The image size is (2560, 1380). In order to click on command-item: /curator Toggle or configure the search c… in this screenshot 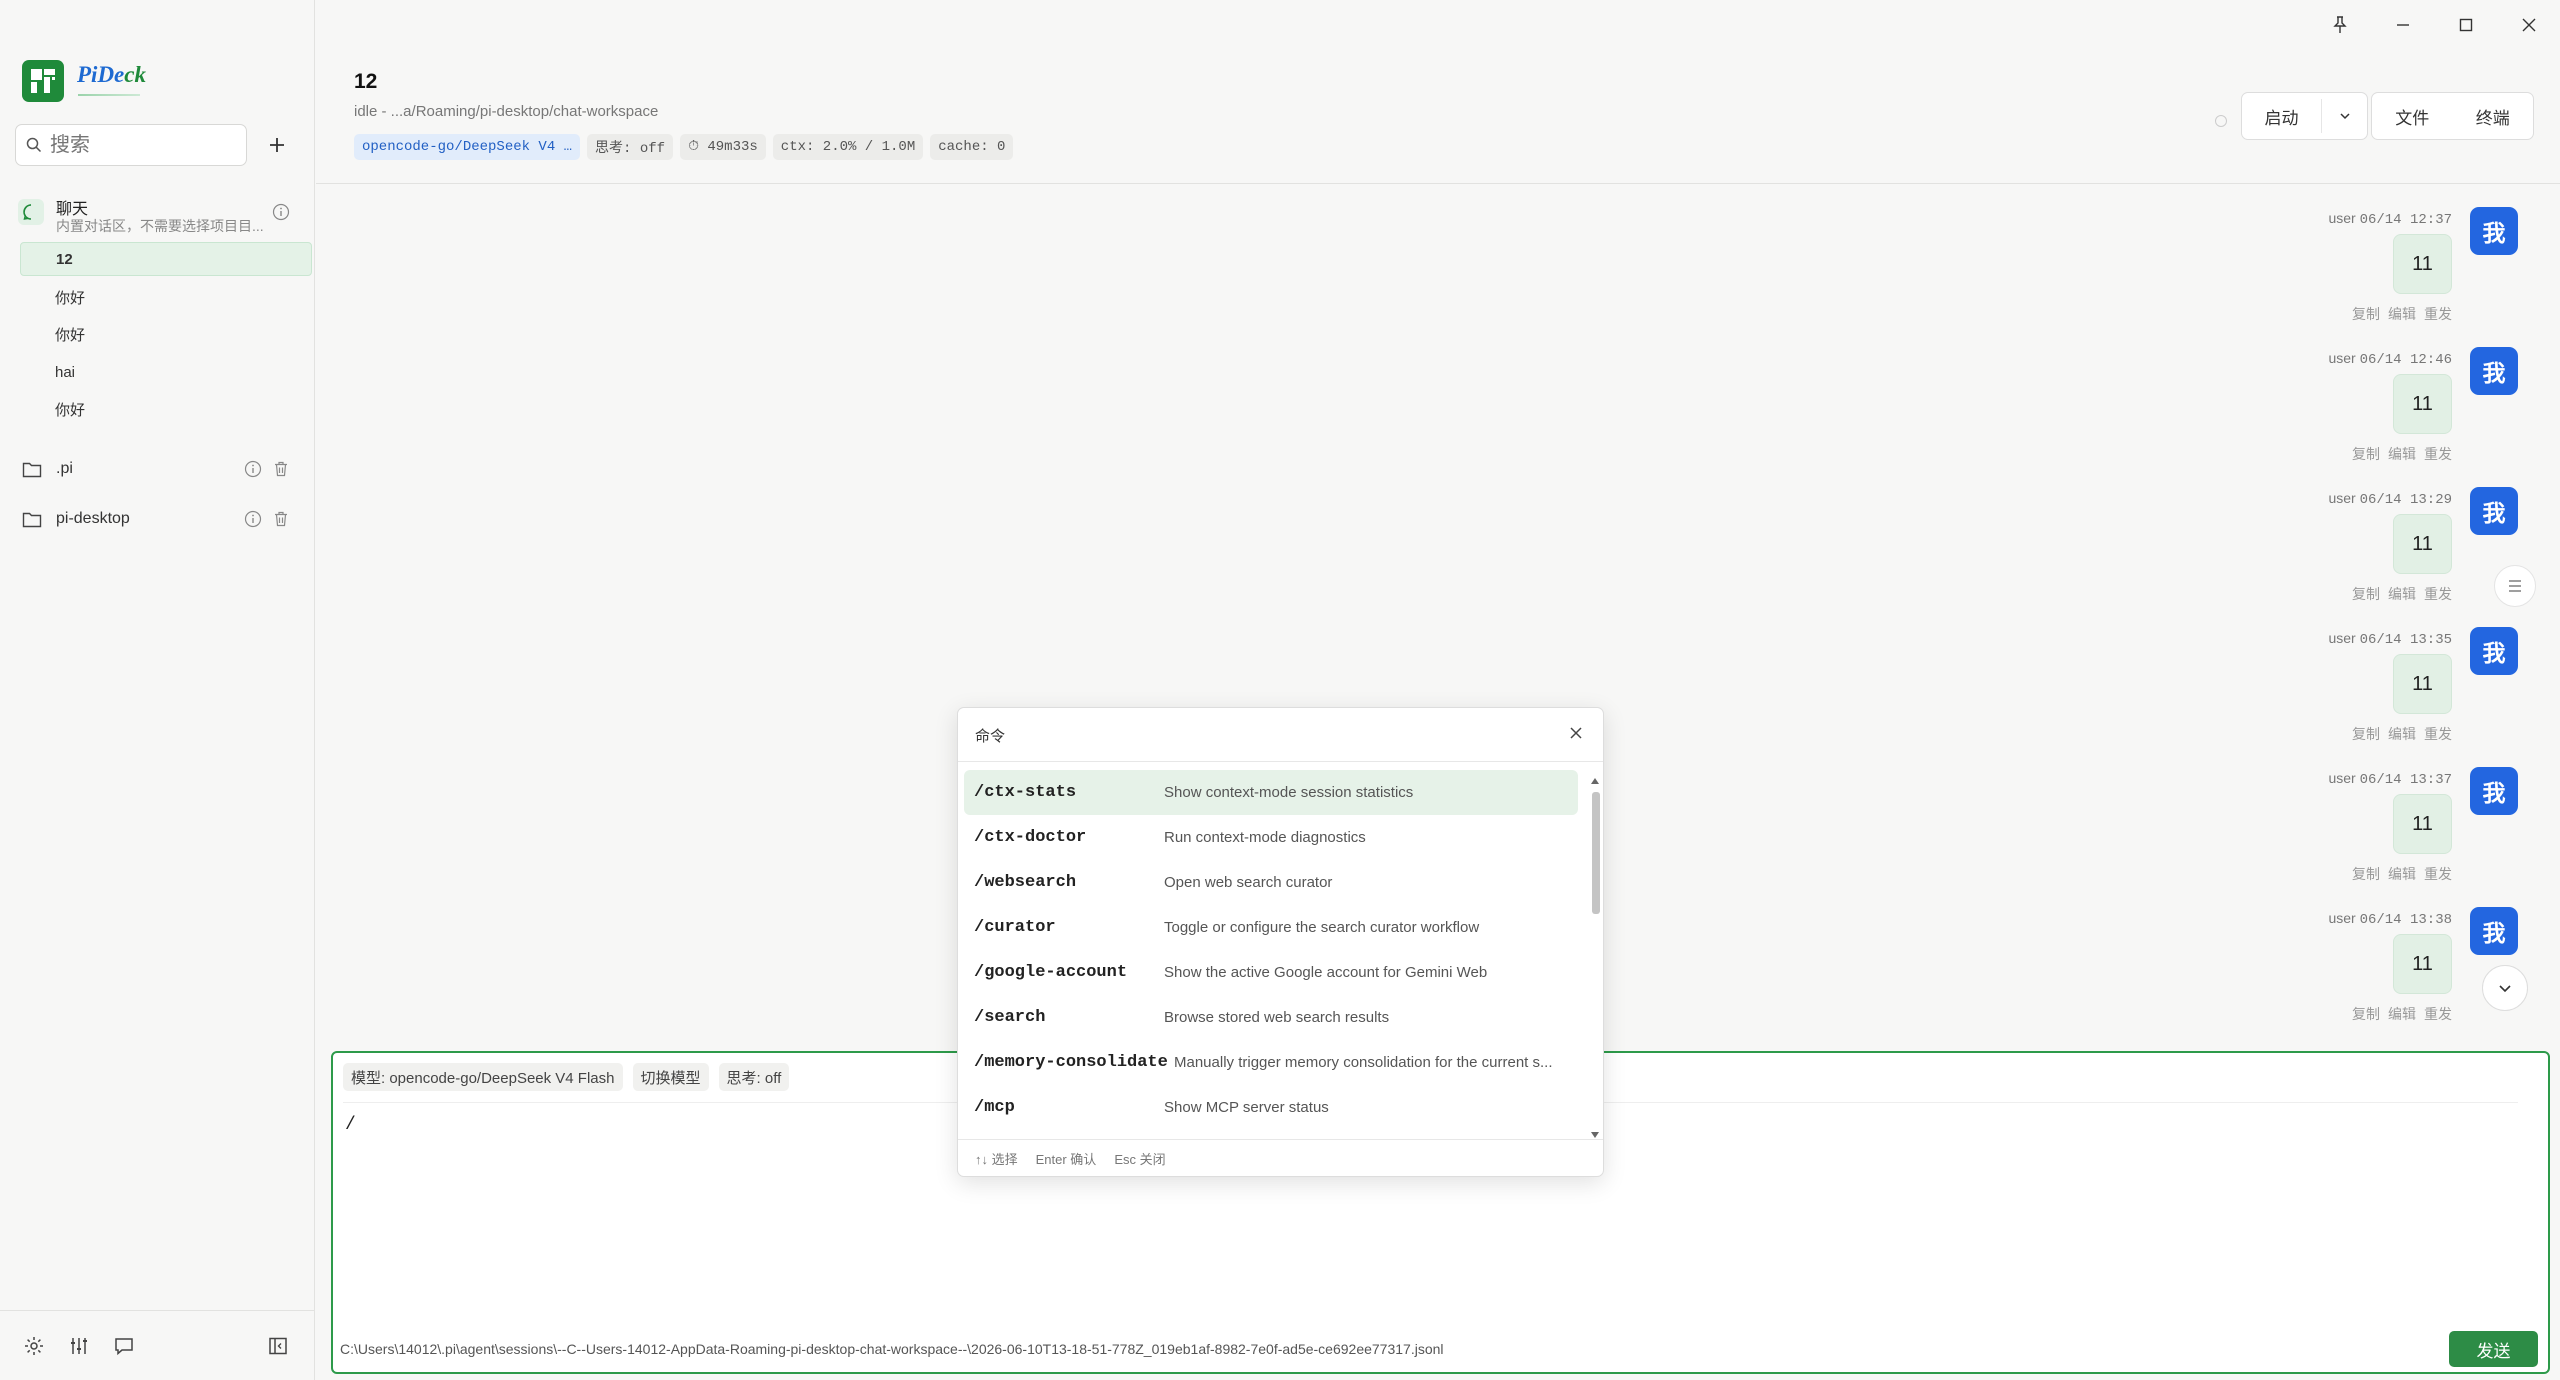, I will do `click(1271, 927)`.